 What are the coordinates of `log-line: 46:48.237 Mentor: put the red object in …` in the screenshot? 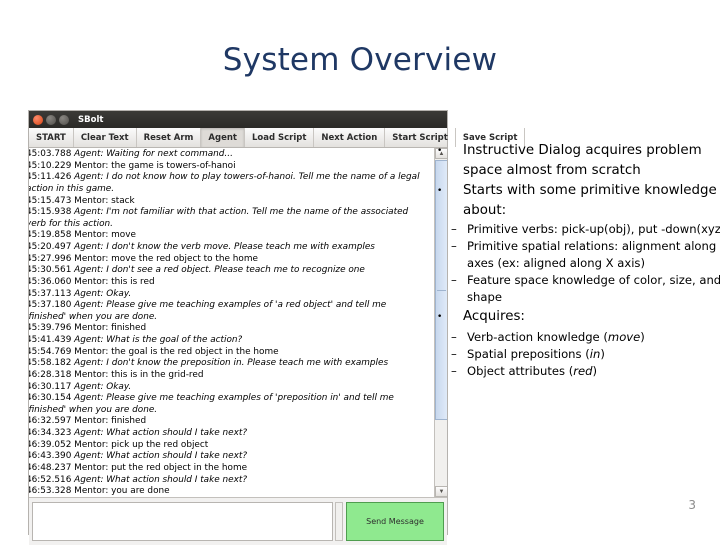 It's located at (225, 469).